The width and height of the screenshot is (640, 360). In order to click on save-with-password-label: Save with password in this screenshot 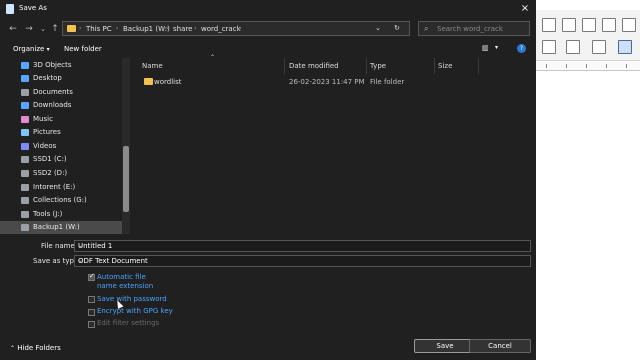, I will do `click(132, 299)`.